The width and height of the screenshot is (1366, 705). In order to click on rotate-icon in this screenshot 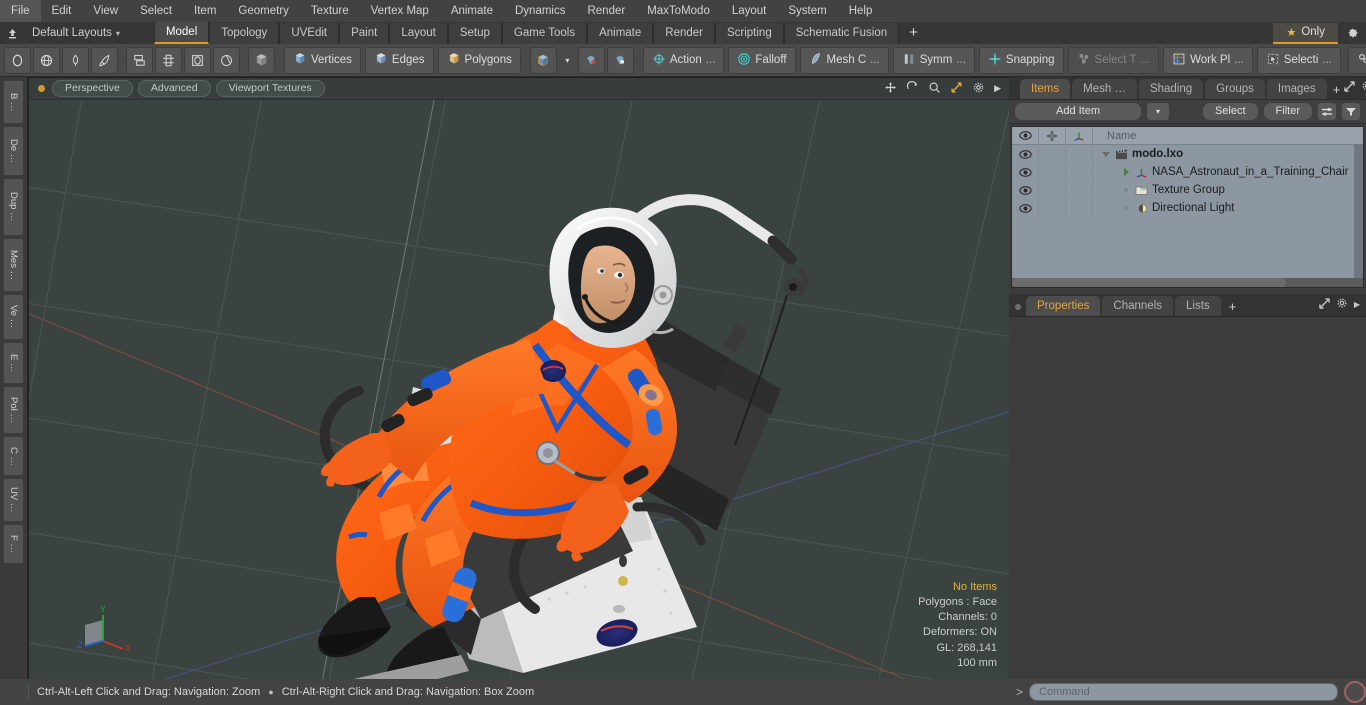, I will do `click(912, 88)`.